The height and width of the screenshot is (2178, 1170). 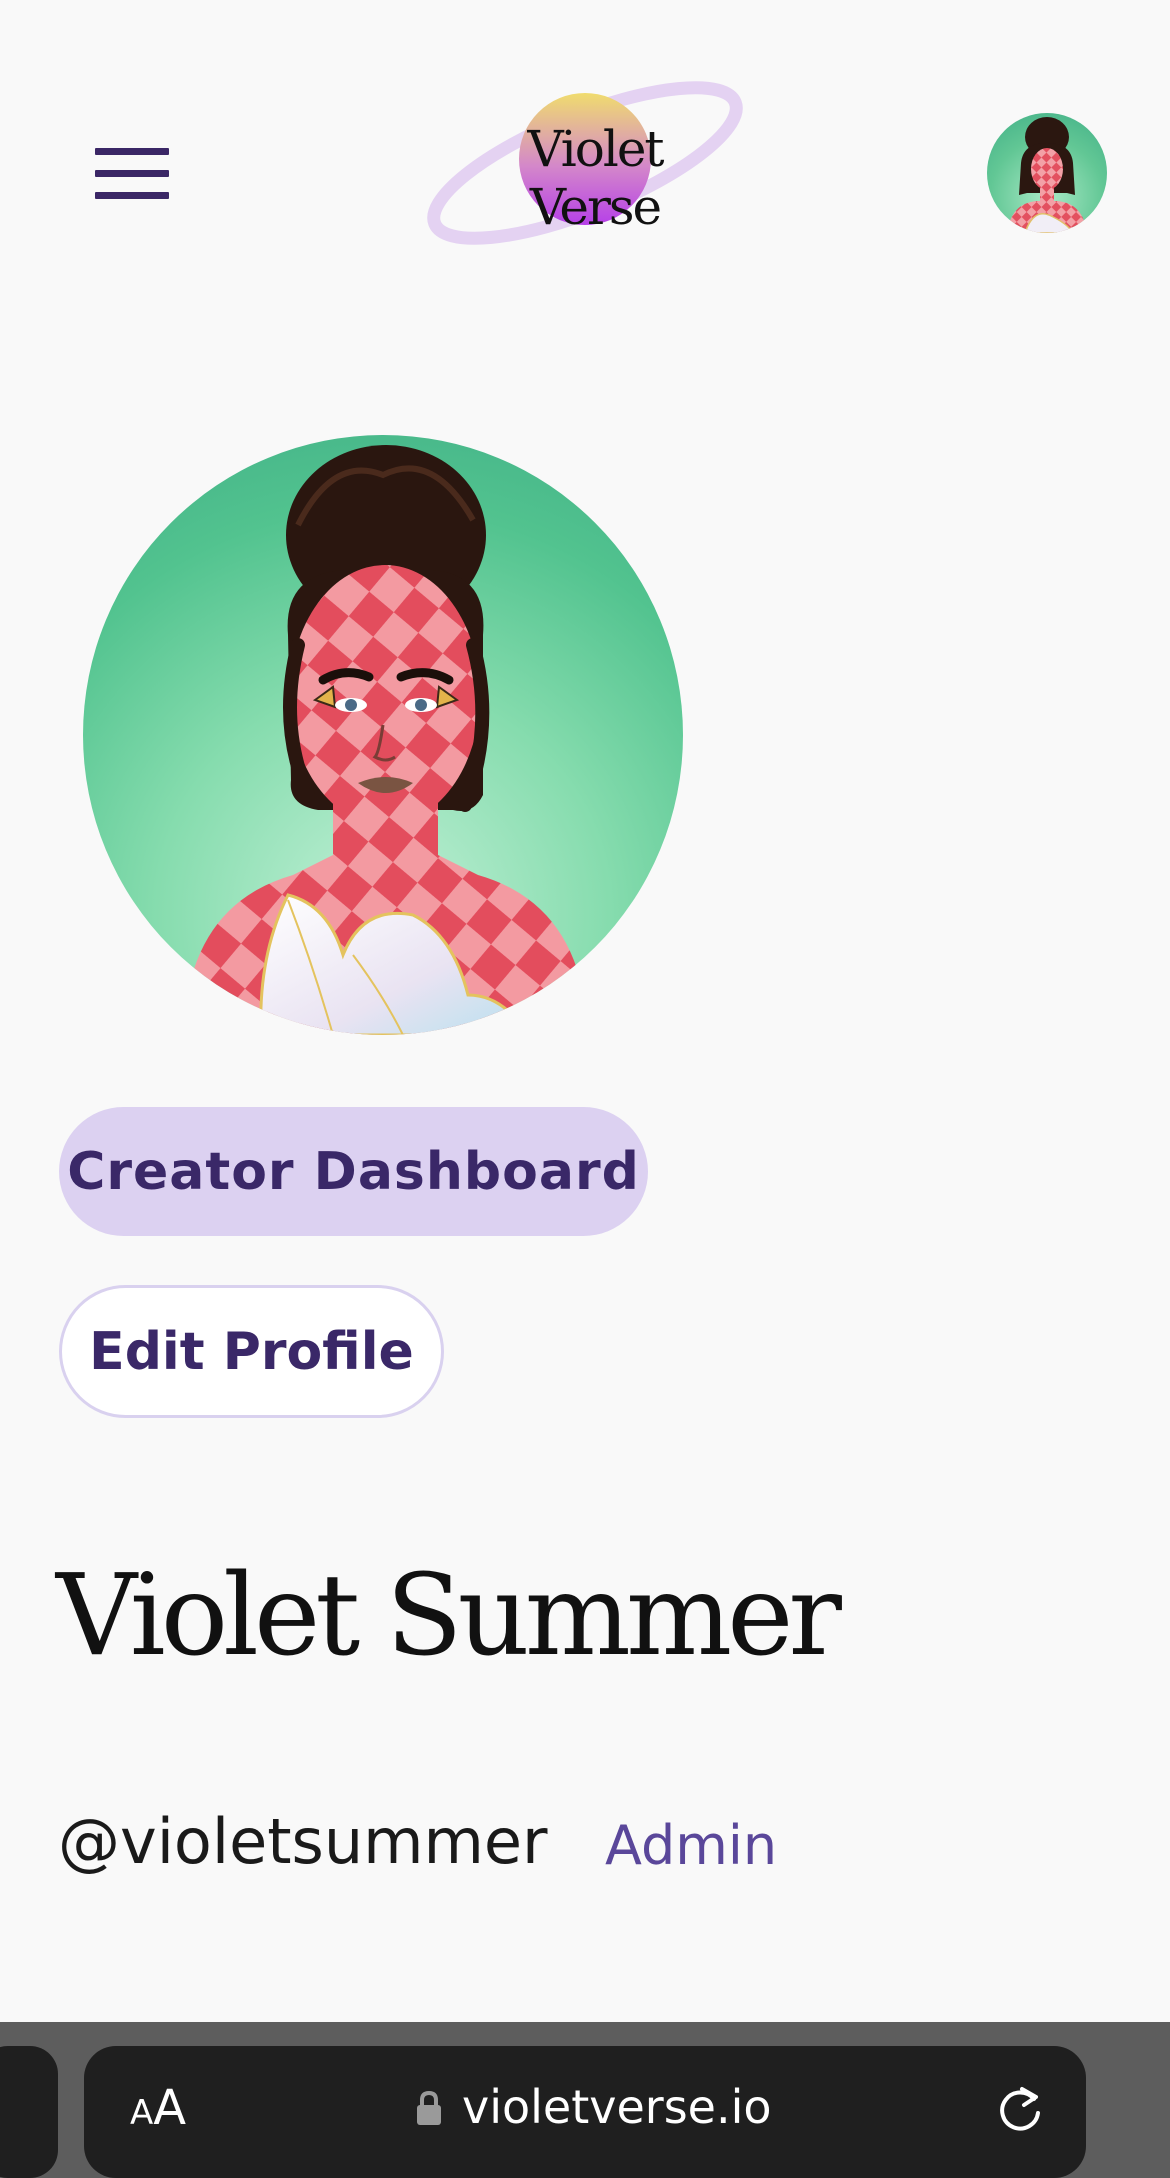 What do you see at coordinates (385, 740) in the screenshot?
I see `profile-portrait-graphic` at bounding box center [385, 740].